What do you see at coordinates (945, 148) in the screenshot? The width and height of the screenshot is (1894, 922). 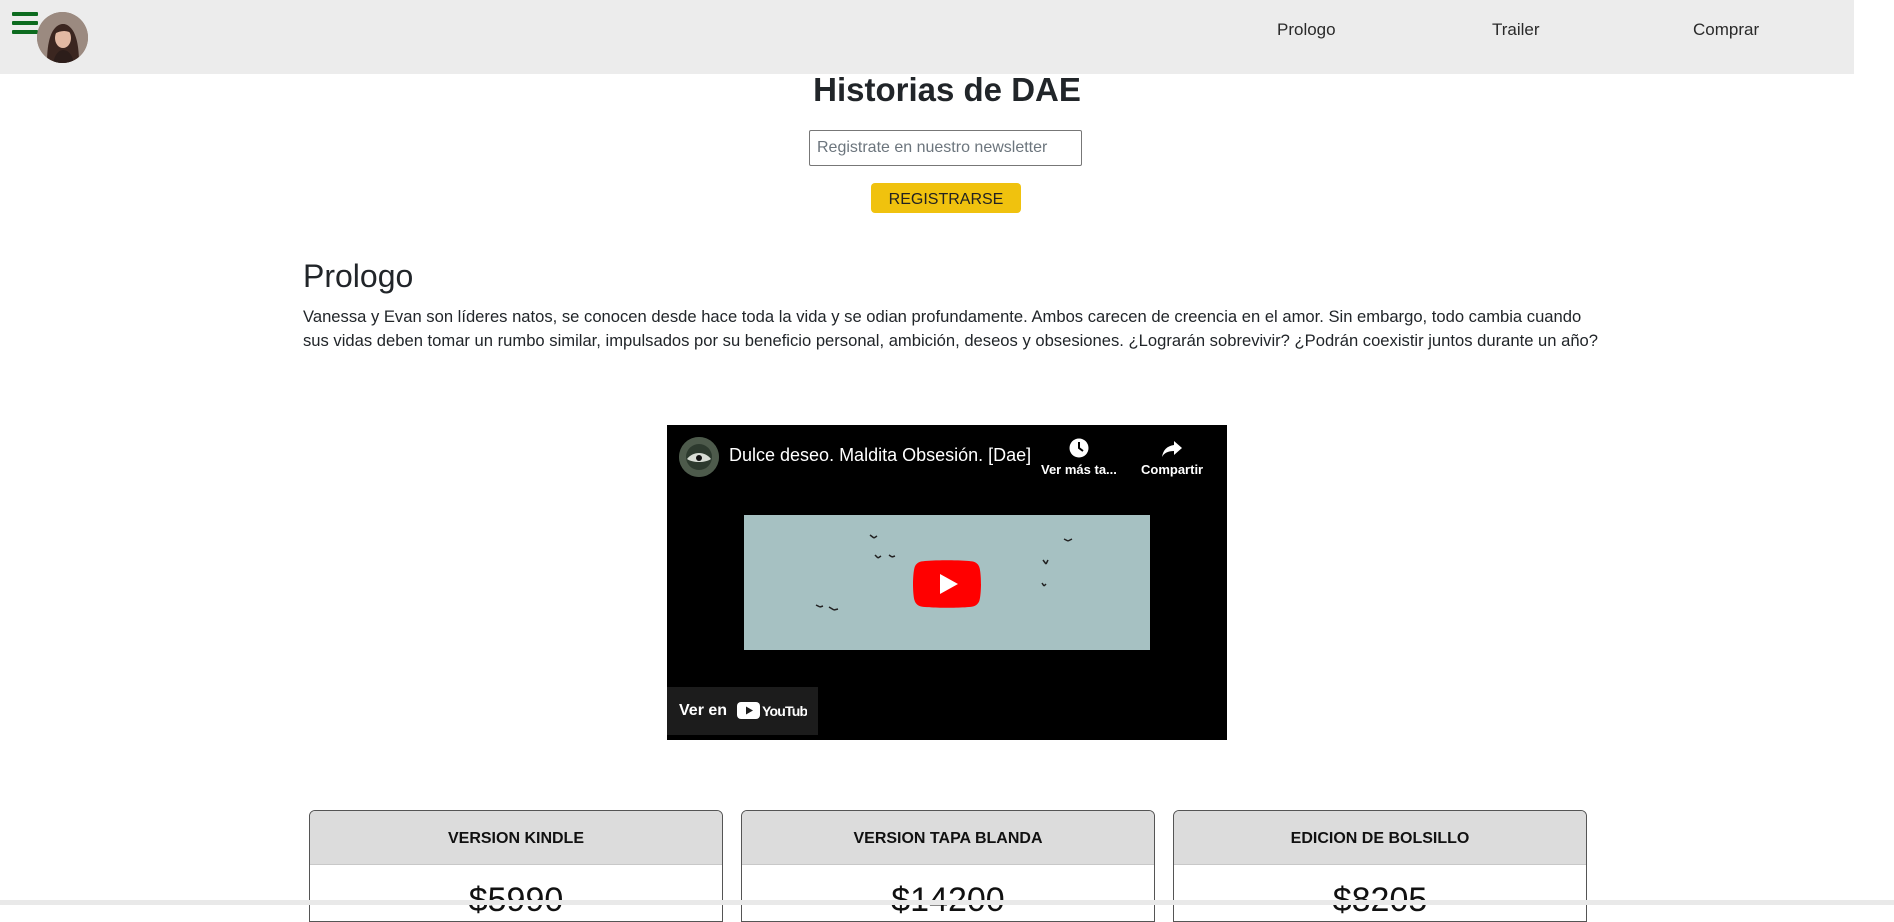 I see `newsletter-email-input` at bounding box center [945, 148].